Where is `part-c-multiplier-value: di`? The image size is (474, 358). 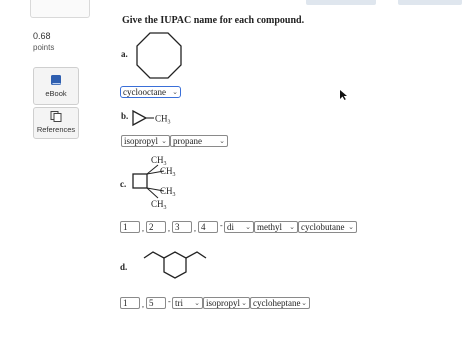 part-c-multiplier-value: di is located at coordinates (231, 227).